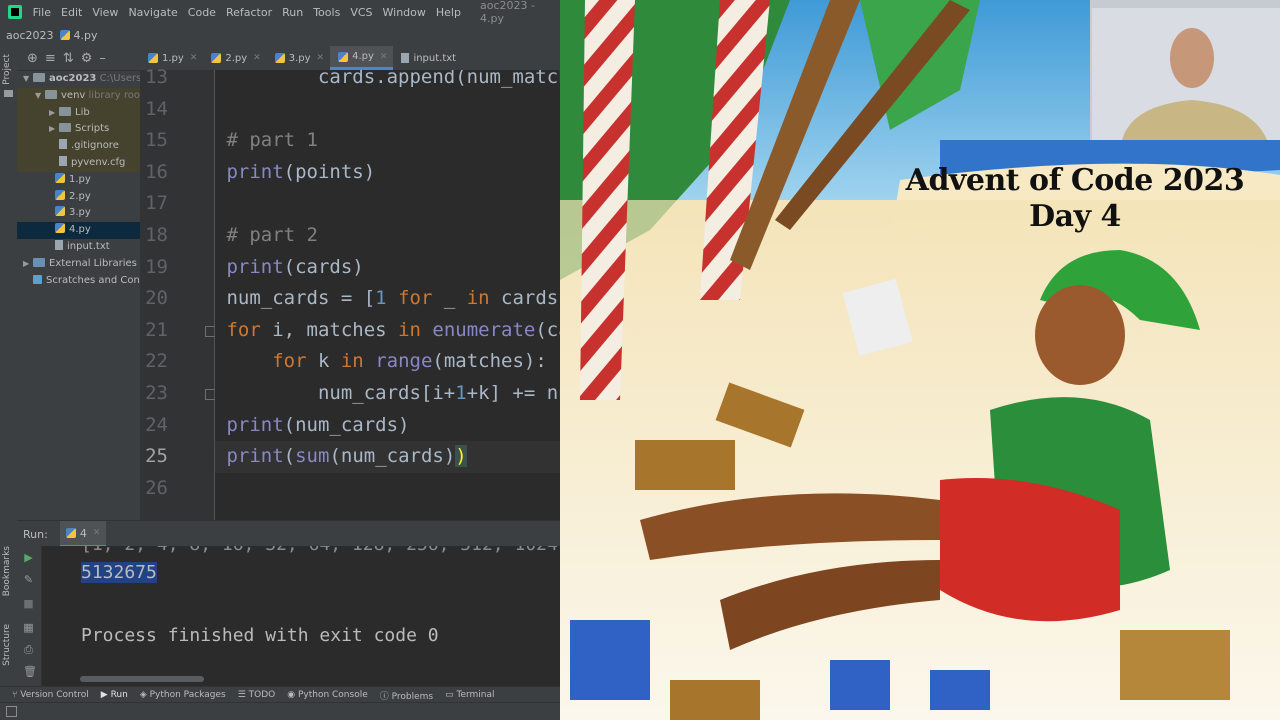 This screenshot has width=1280, height=720. I want to click on tool-terminal: ▭ Terminal, so click(469, 695).